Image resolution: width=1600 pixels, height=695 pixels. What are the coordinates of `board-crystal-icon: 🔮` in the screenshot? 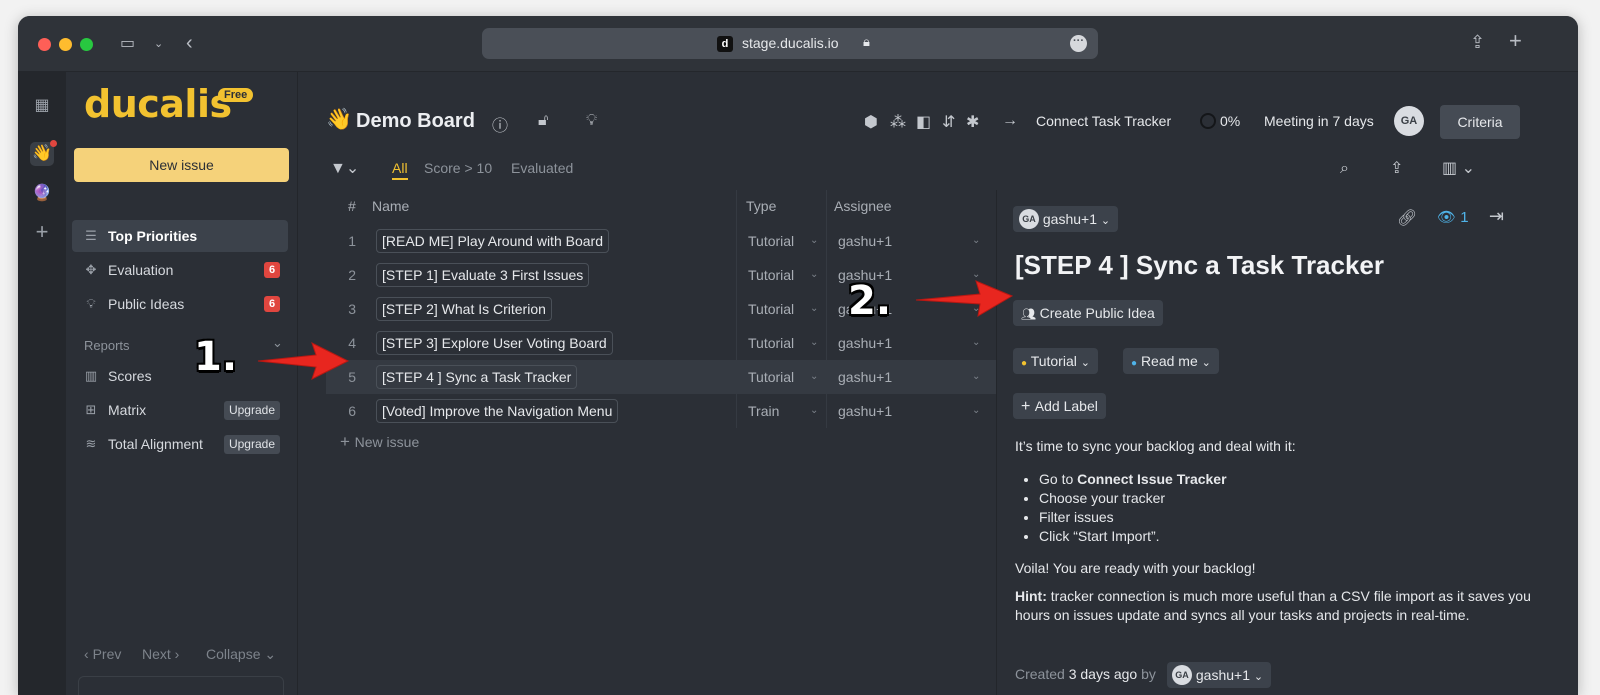 It's located at (42, 194).